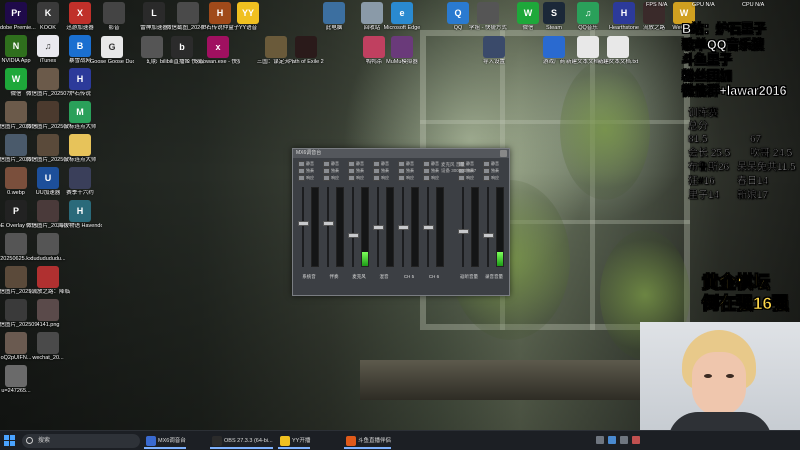 This screenshot has height=450, width=800. What do you see at coordinates (494, 51) in the screenshot?
I see `desktop-icon: 导入设置` at bounding box center [494, 51].